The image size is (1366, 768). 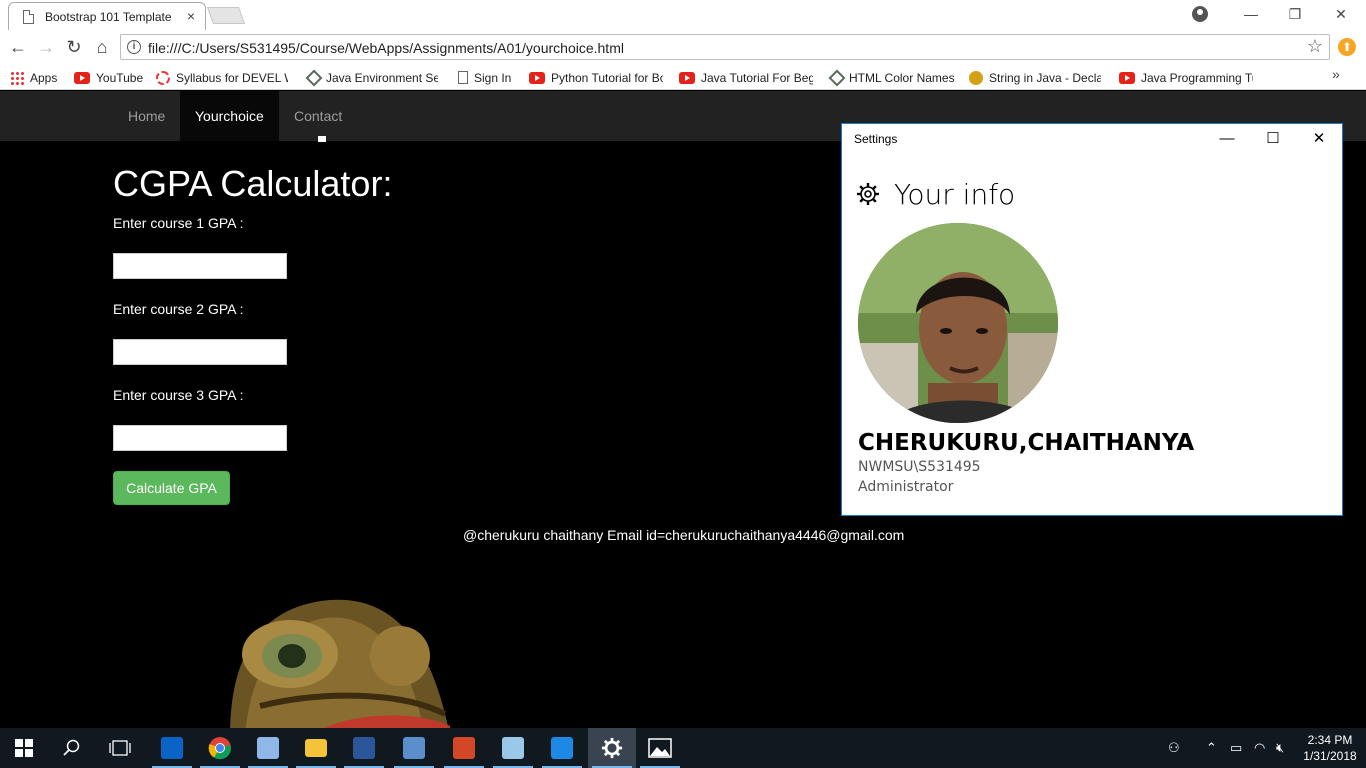 What do you see at coordinates (1259, 748) in the screenshot?
I see `wifi-icon: ◠` at bounding box center [1259, 748].